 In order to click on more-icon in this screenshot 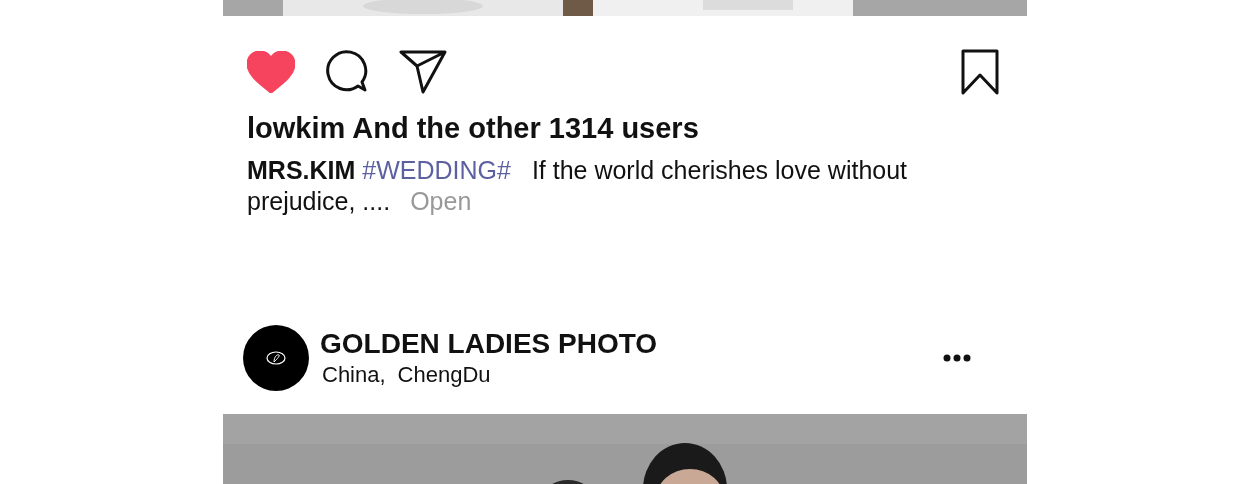, I will do `click(957, 358)`.